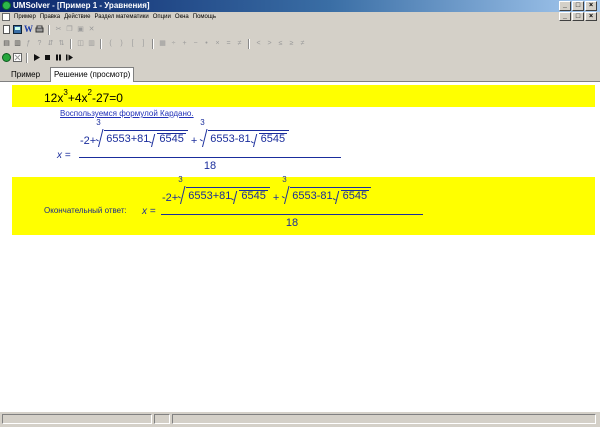 Image resolution: width=600 pixels, height=427 pixels. Describe the element at coordinates (58, 57) in the screenshot. I see `pause-icon` at that location.